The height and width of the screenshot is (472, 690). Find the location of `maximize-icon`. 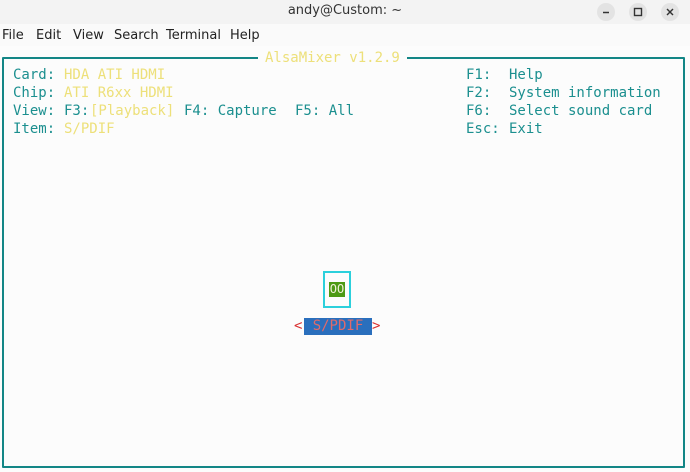

maximize-icon is located at coordinates (638, 12).